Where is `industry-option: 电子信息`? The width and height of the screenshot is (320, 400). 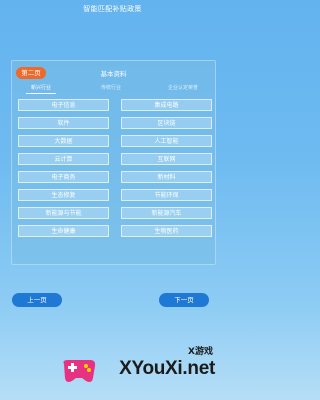 industry-option: 电子信息 is located at coordinates (63, 105).